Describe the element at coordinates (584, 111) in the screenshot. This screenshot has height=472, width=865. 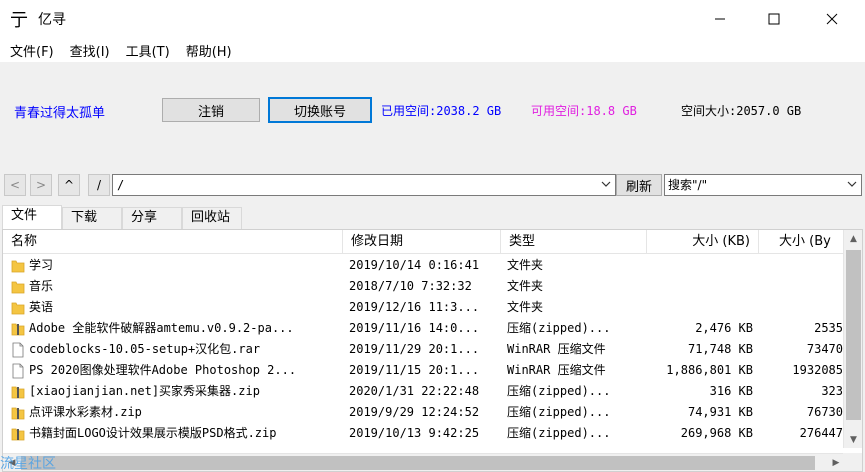
I see `available-space-label: 可用空间:18.8 GB` at that location.